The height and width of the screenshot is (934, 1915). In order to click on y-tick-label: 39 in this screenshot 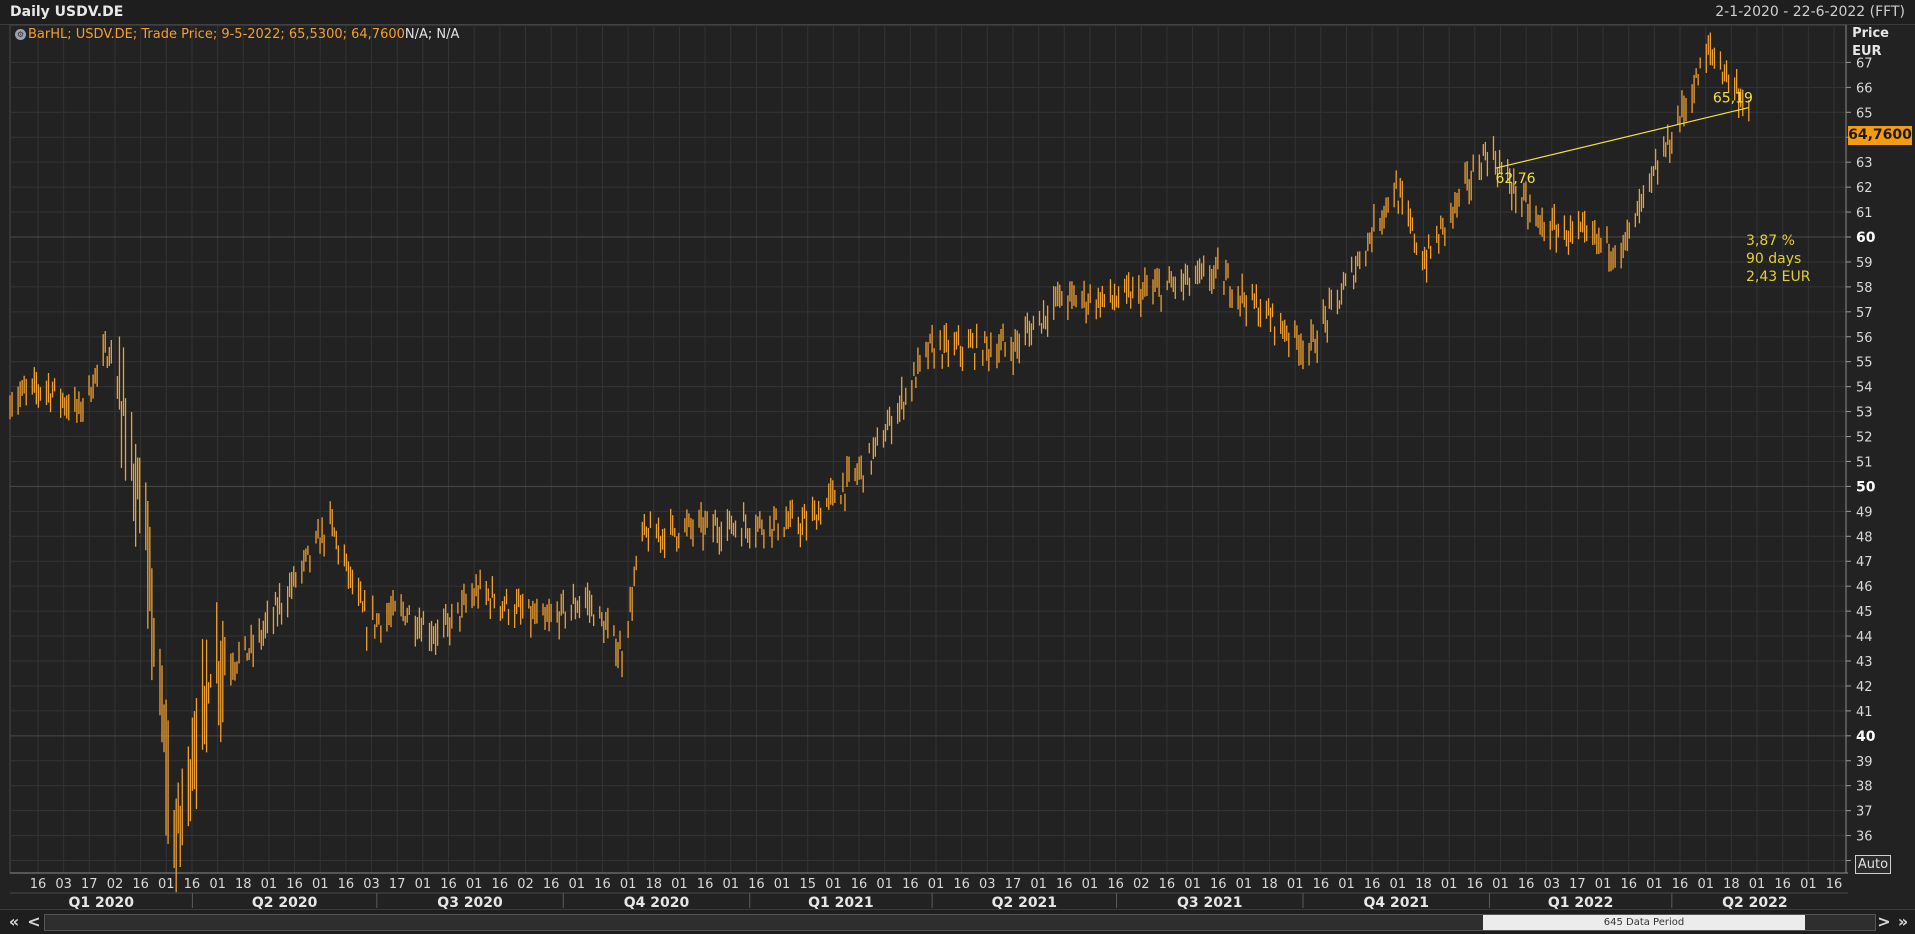, I will do `click(1864, 762)`.